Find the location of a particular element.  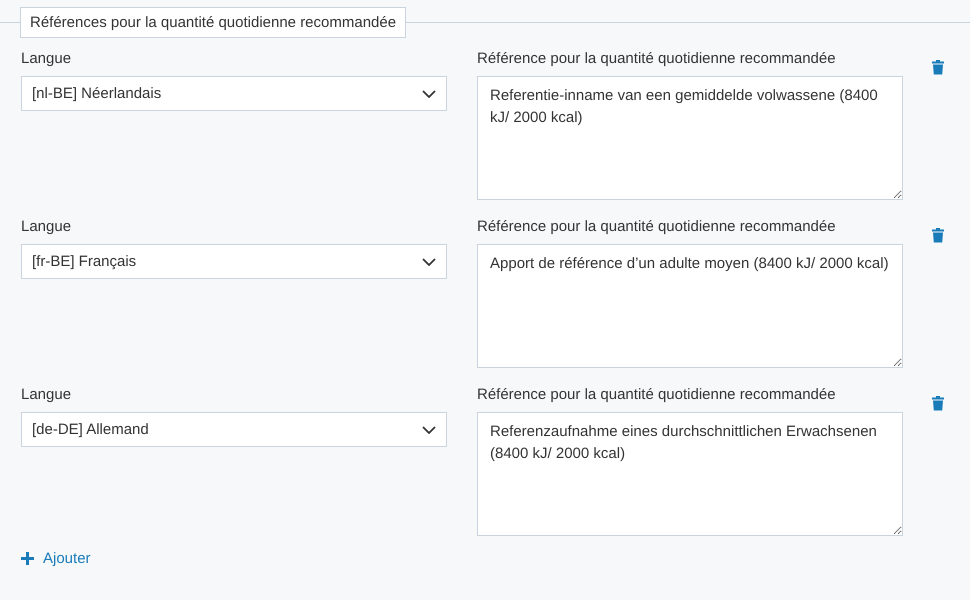

language-select: [nl-BE] Néerlandais is located at coordinates (234, 93).